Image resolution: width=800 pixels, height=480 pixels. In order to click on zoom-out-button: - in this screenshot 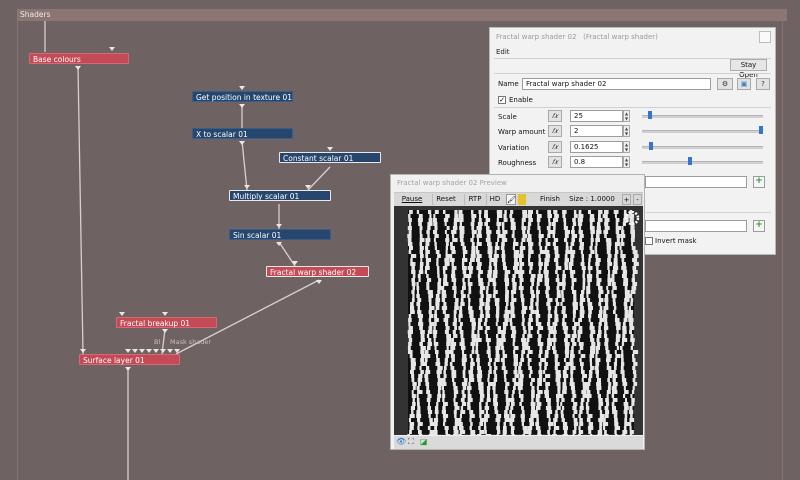, I will do `click(637, 199)`.